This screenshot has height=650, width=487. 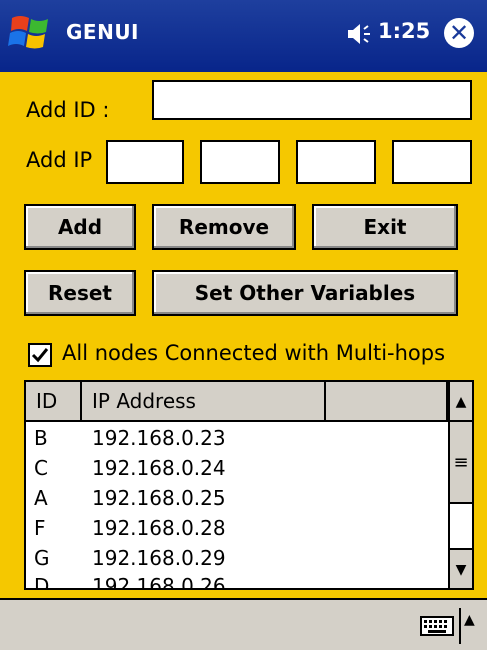 What do you see at coordinates (459, 33) in the screenshot?
I see `close-icon: ✕` at bounding box center [459, 33].